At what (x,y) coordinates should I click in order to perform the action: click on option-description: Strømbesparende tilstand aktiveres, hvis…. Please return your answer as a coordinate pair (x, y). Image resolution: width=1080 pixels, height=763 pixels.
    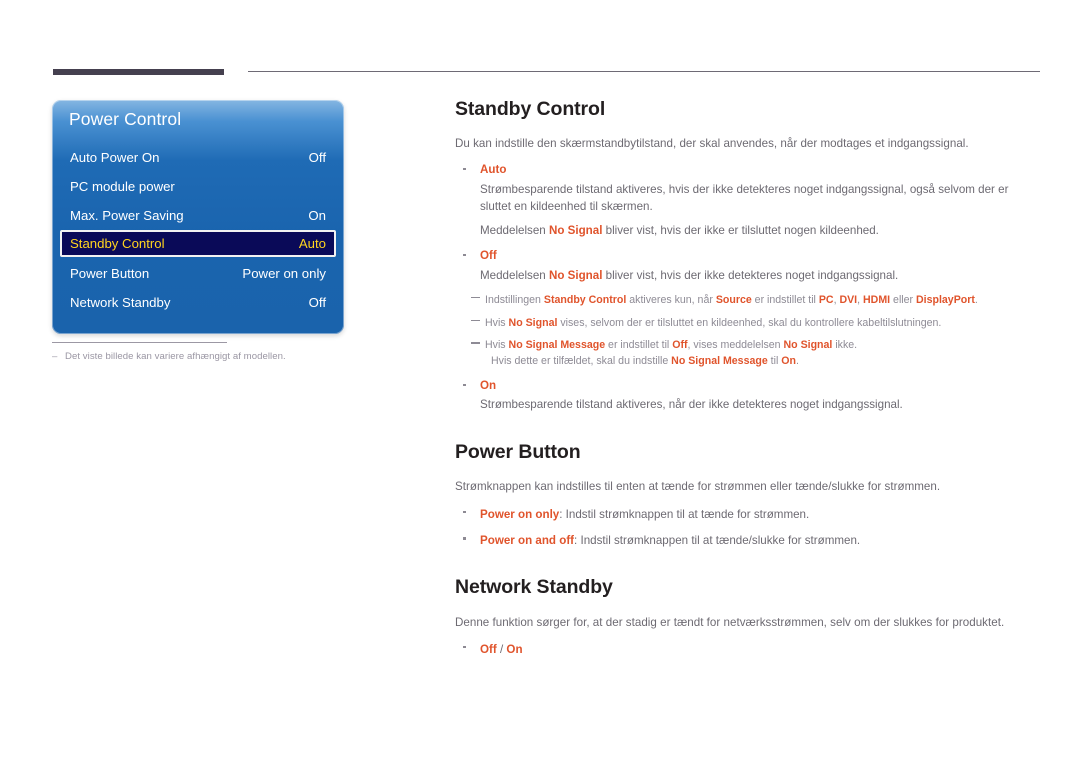
    Looking at the image, I should click on (744, 197).